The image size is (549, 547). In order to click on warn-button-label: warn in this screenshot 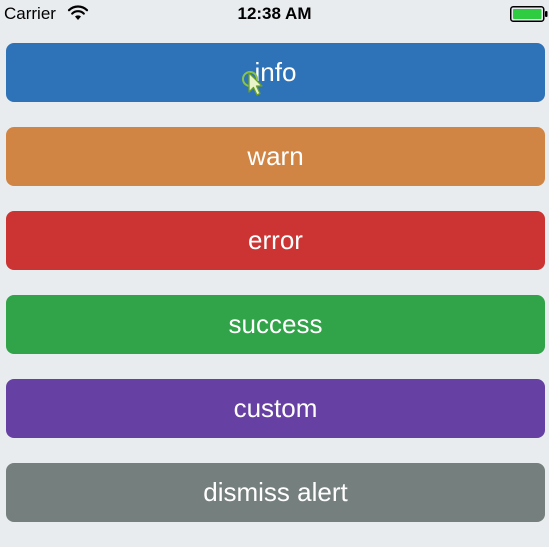, I will do `click(275, 156)`.